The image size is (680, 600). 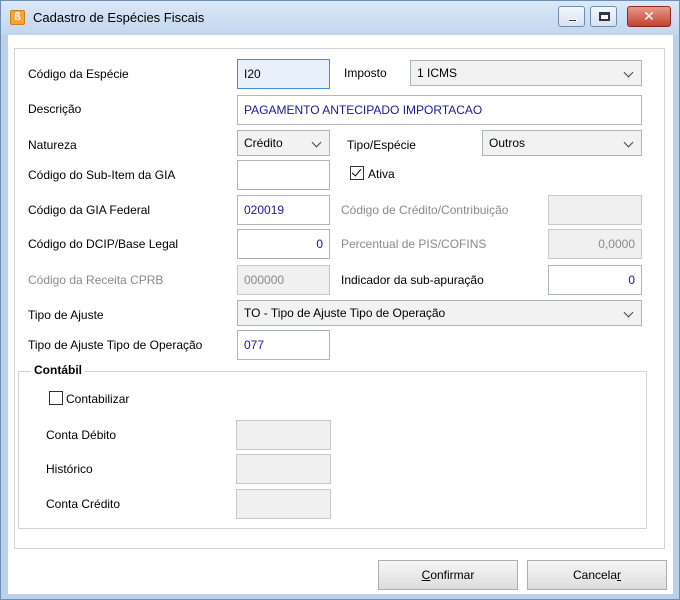 I want to click on confirmar-label-post: onfirmar, so click(x=452, y=575).